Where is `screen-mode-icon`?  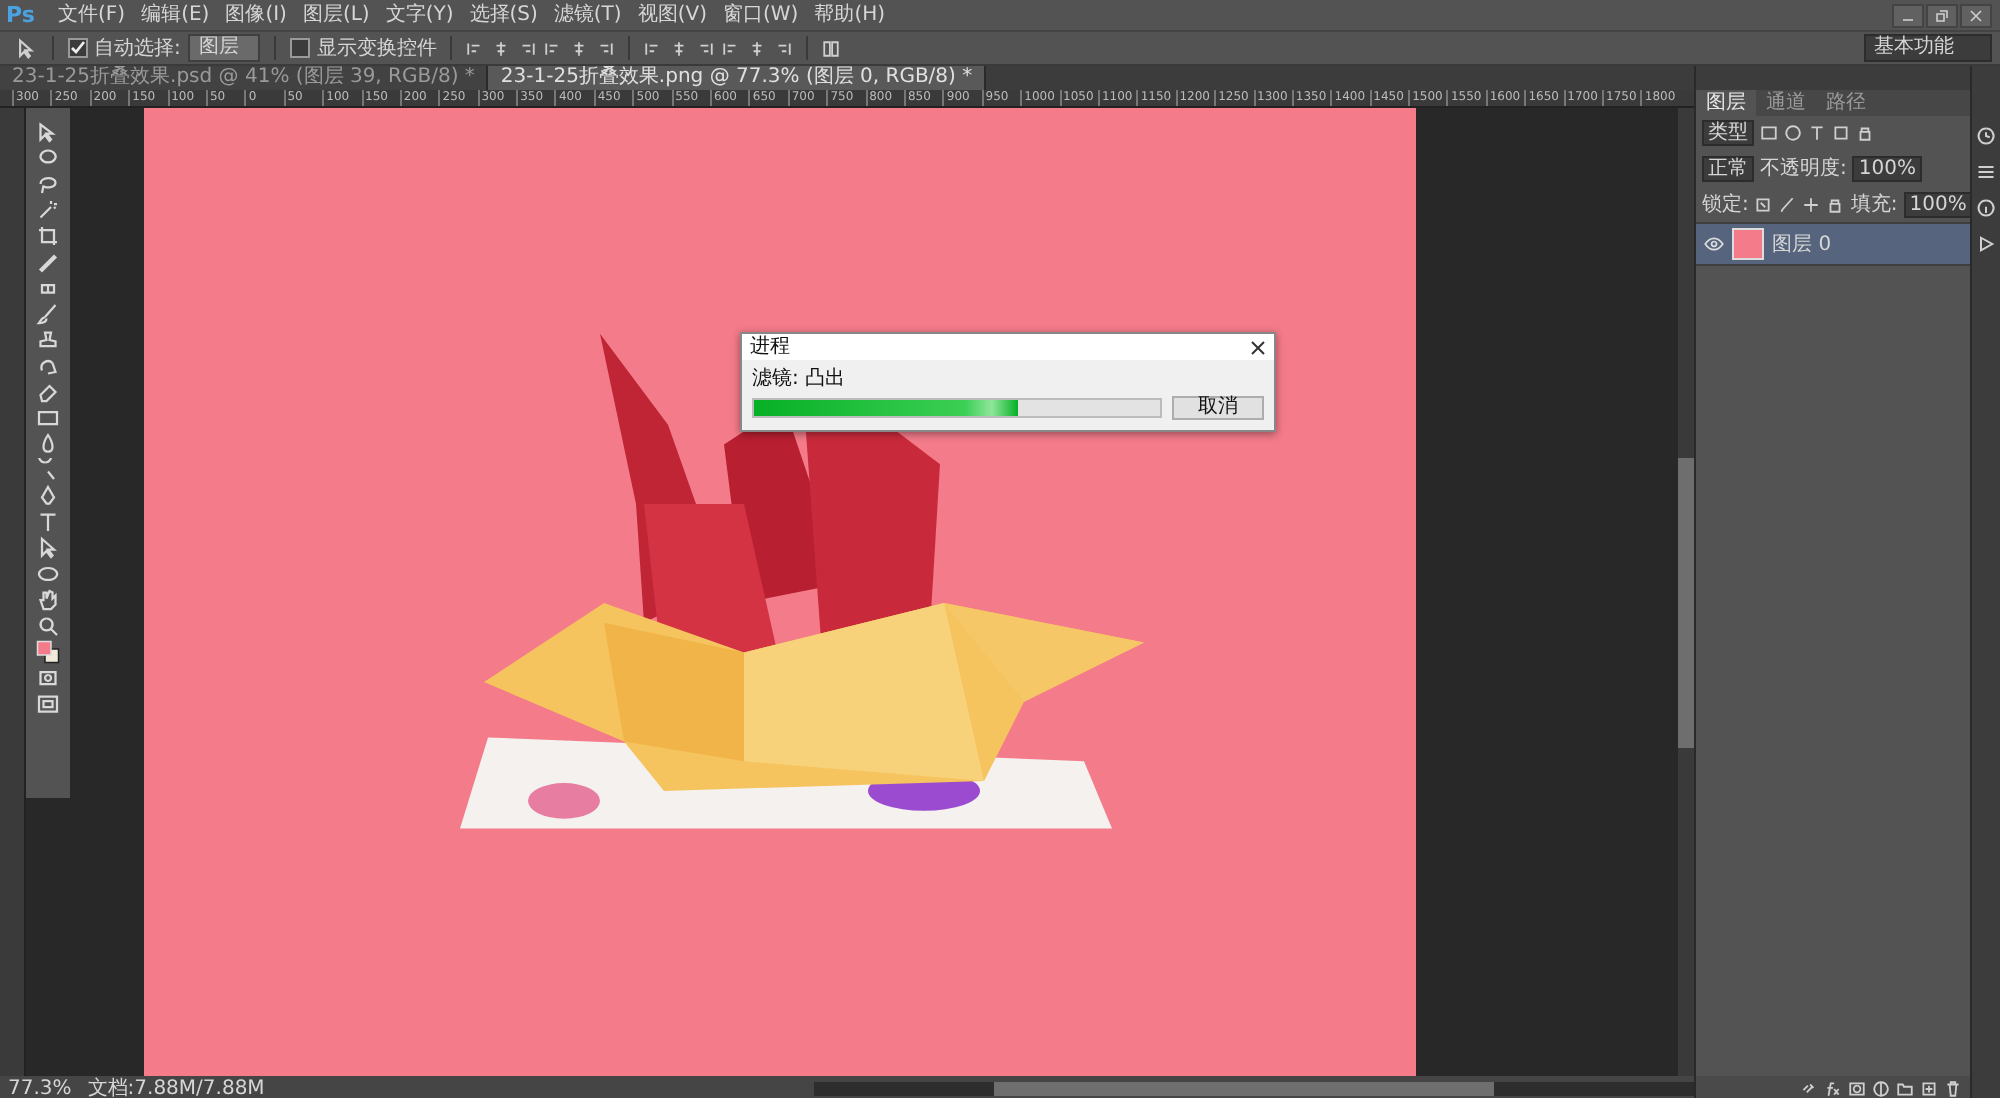
screen-mode-icon is located at coordinates (48, 704).